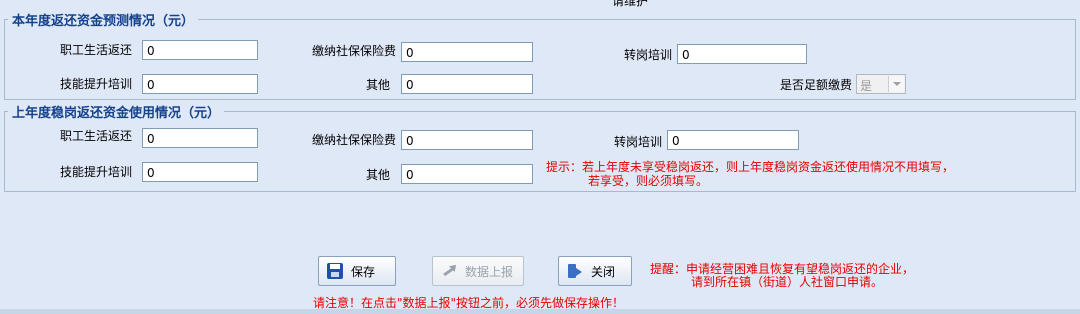 Image resolution: width=1080 pixels, height=314 pixels. Describe the element at coordinates (733, 140) in the screenshot. I see `last-transfer-input: 0` at that location.